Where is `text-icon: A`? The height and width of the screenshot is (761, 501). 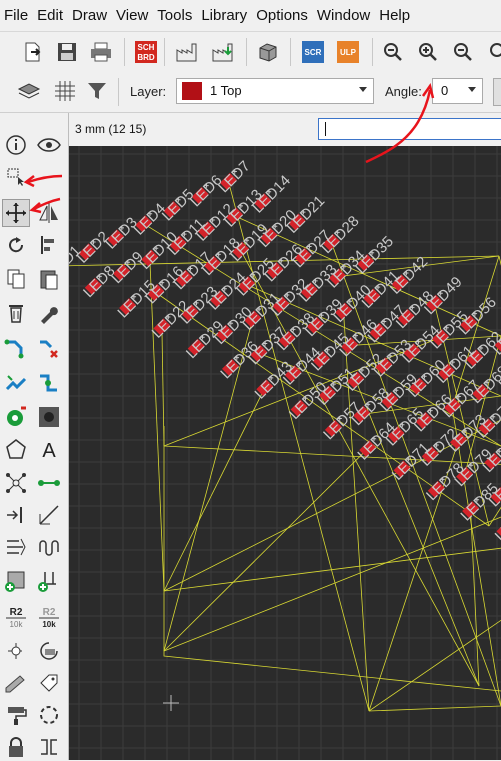 text-icon: A is located at coordinates (49, 449).